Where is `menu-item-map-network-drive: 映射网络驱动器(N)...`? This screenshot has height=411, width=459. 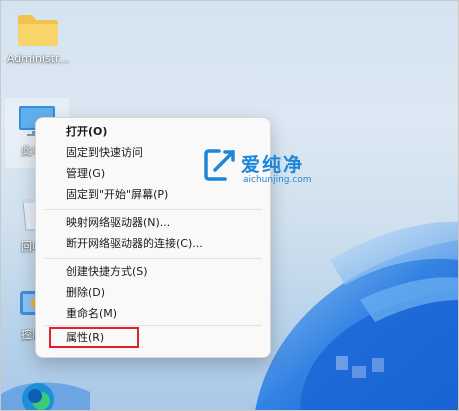 menu-item-map-network-drive: 映射网络驱动器(N)... is located at coordinates (118, 223).